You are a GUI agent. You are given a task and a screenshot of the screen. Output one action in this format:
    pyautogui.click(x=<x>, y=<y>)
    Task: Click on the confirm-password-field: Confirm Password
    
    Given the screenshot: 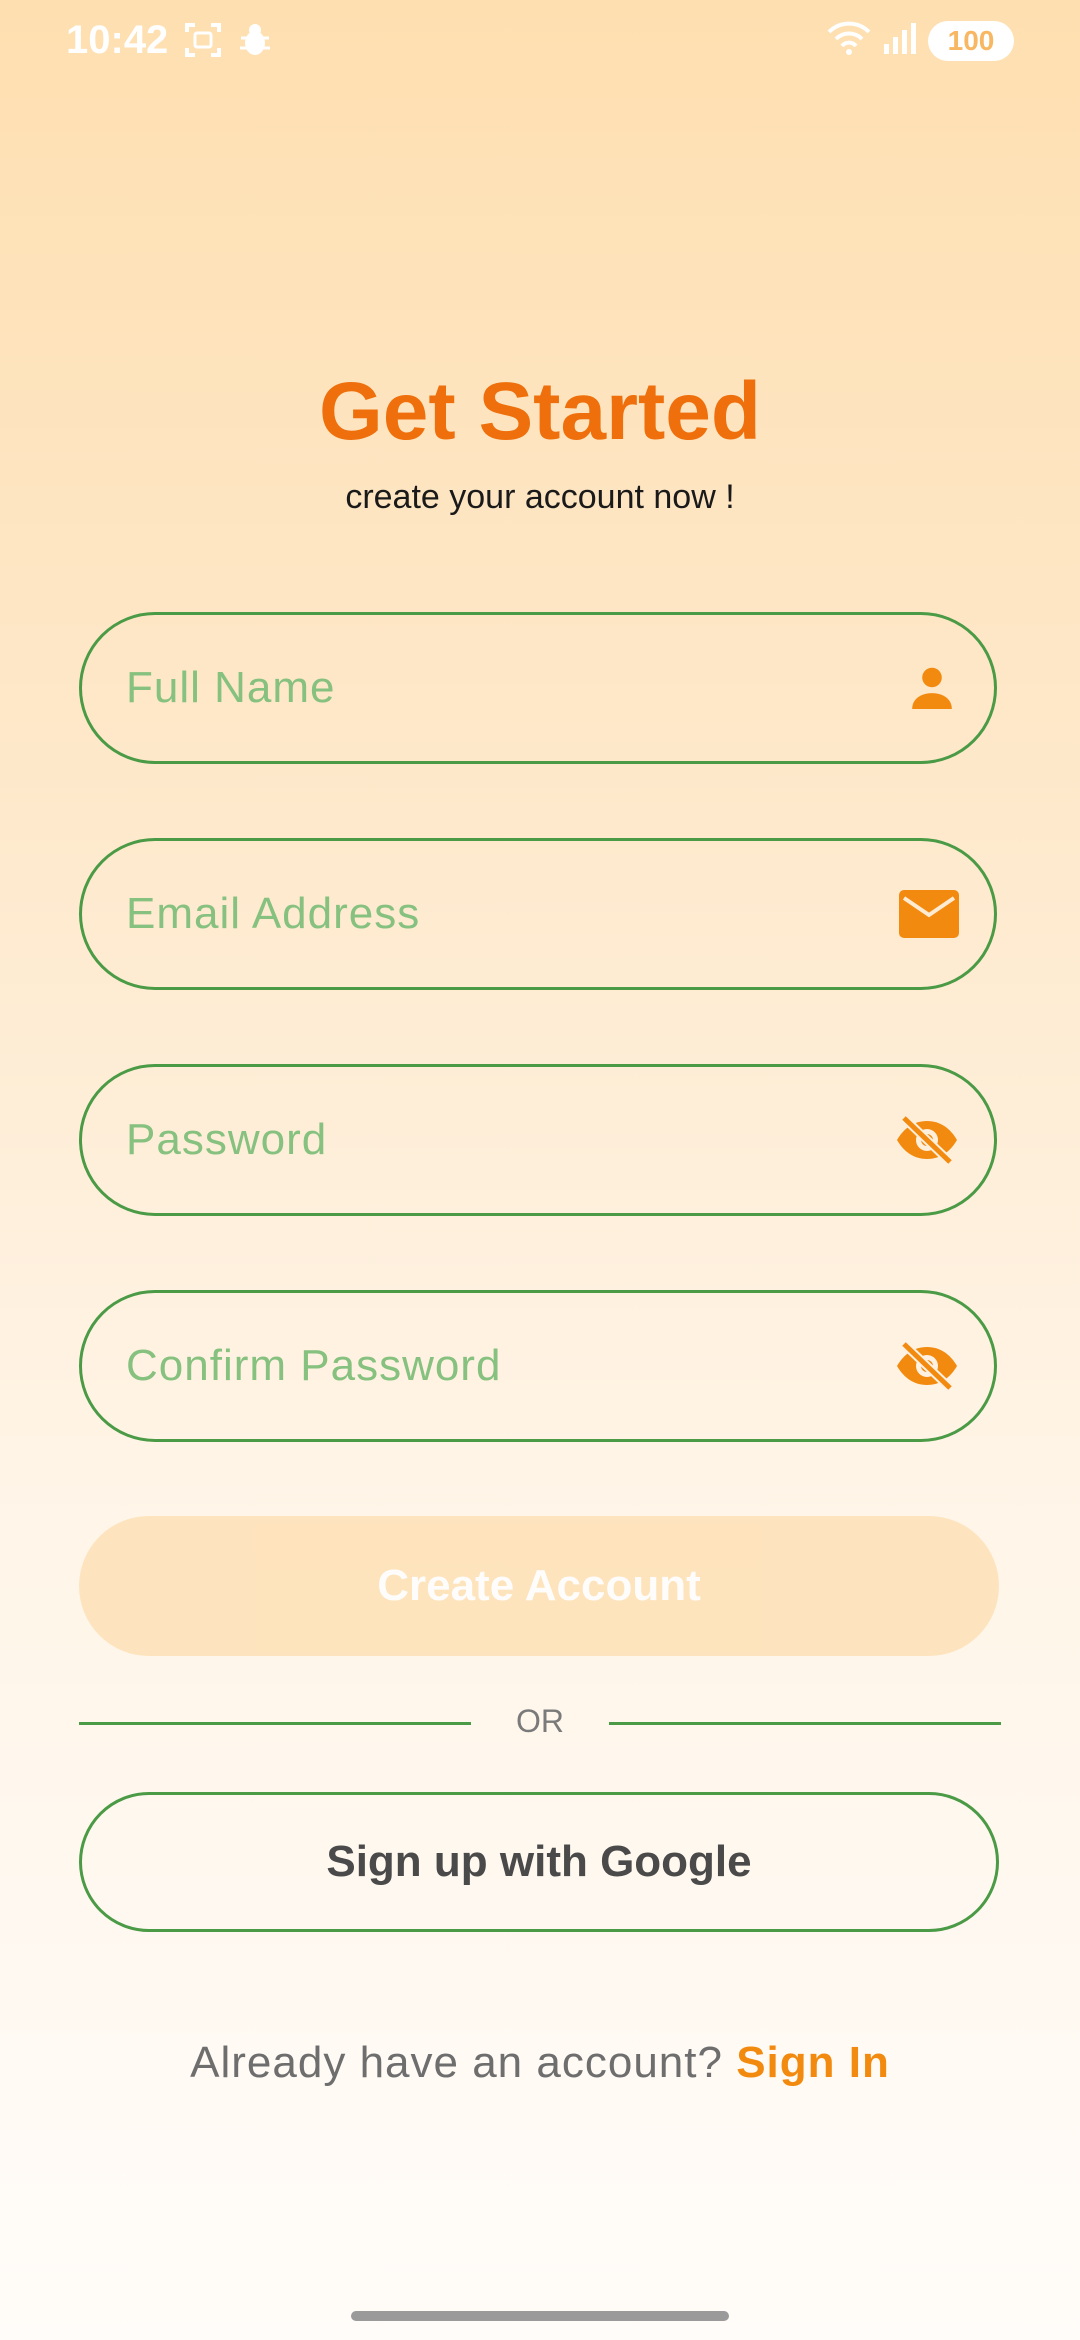 What is the action you would take?
    pyautogui.click(x=538, y=1366)
    